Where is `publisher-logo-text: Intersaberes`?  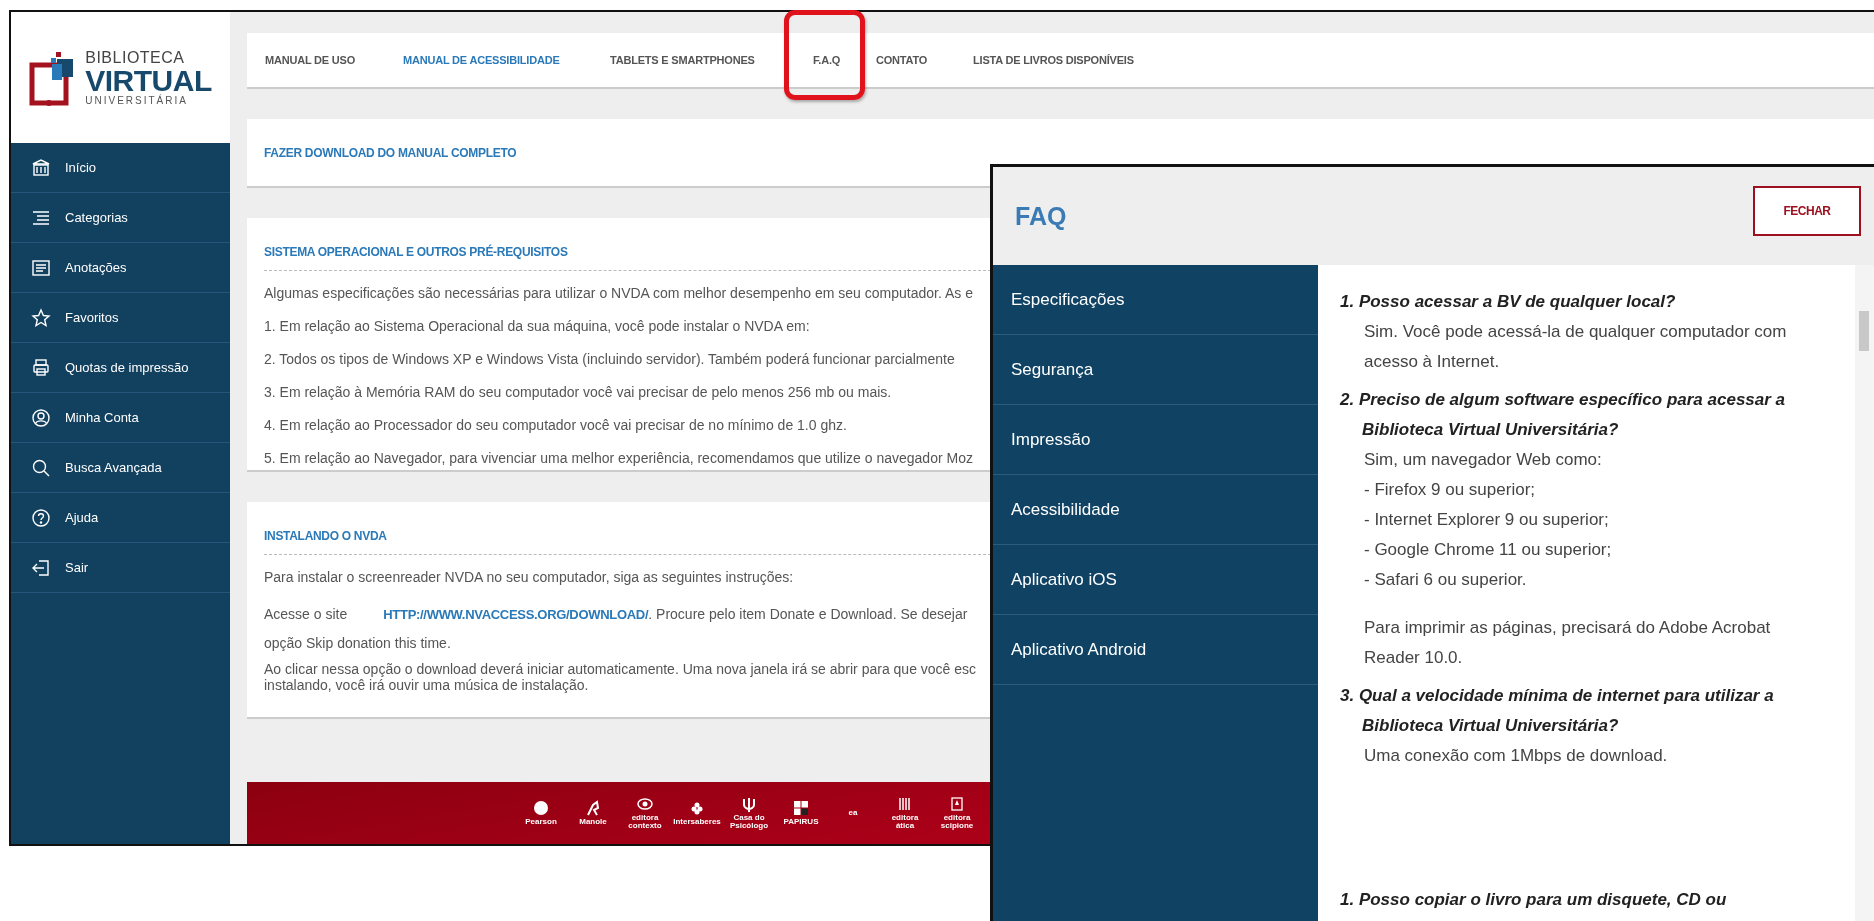 publisher-logo-text: Intersaberes is located at coordinates (697, 822).